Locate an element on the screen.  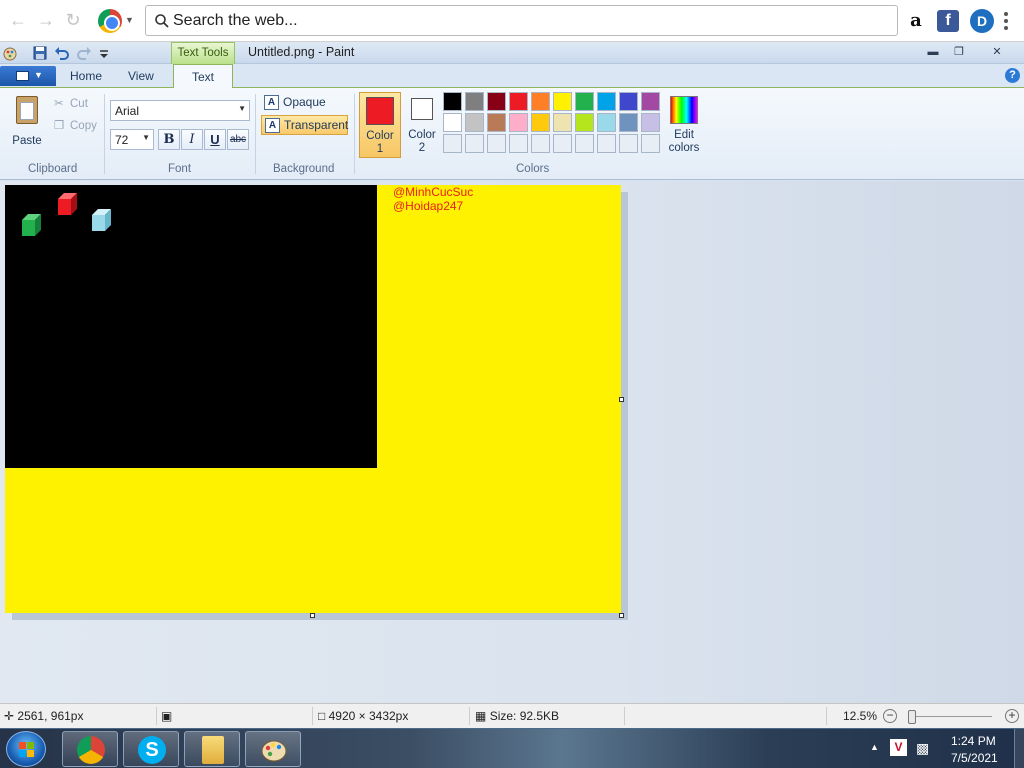
color2-swatch is located at coordinates (422, 109).